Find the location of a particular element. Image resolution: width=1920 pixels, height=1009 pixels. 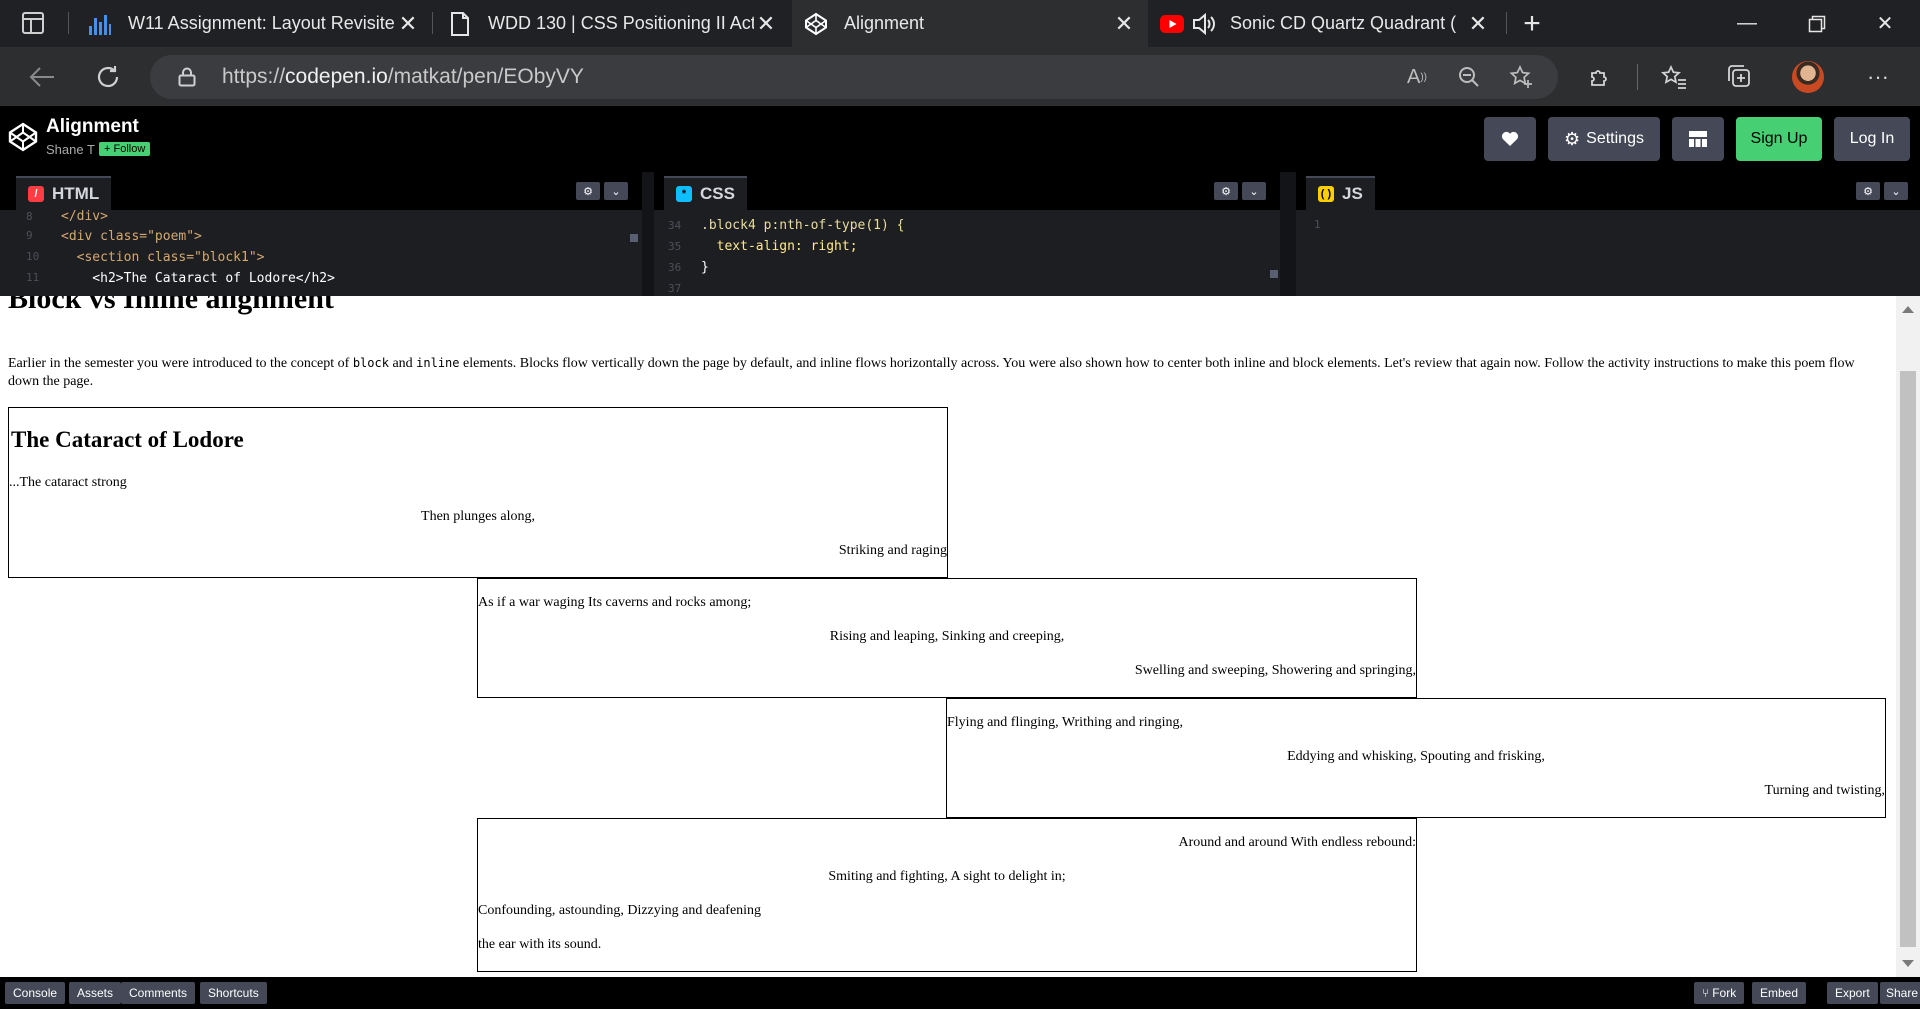

assets-button: Assets is located at coordinates (95, 993).